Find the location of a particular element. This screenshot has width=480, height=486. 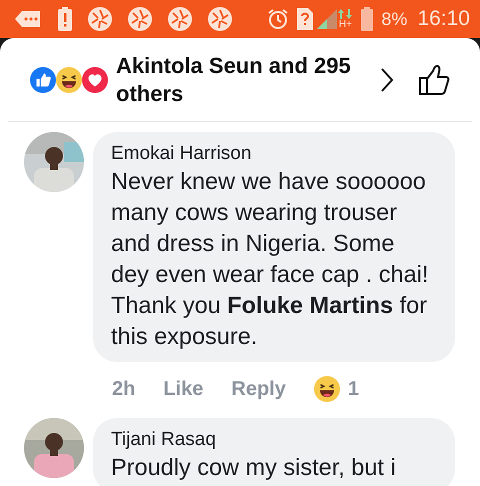

message-icon is located at coordinates (28, 19).